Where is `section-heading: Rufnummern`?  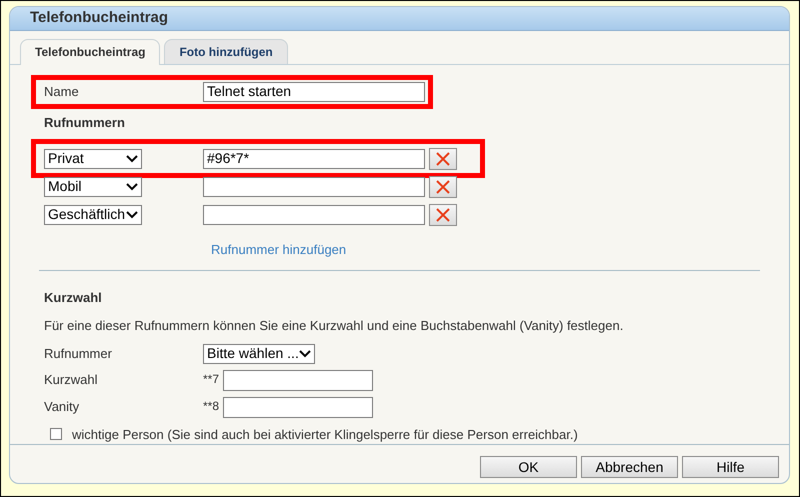 section-heading: Rufnummern is located at coordinates (85, 123).